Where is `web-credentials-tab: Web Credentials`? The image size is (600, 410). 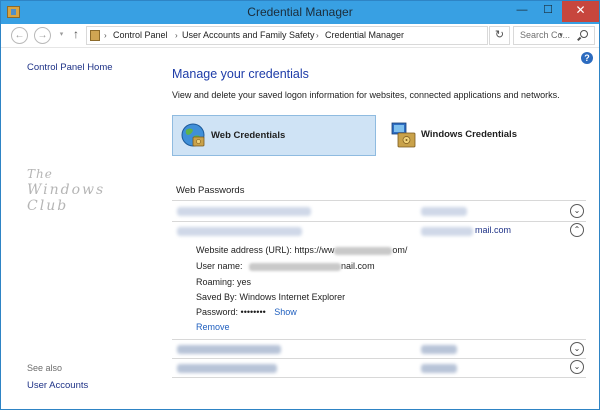
web-credentials-tab: Web Credentials is located at coordinates (274, 135).